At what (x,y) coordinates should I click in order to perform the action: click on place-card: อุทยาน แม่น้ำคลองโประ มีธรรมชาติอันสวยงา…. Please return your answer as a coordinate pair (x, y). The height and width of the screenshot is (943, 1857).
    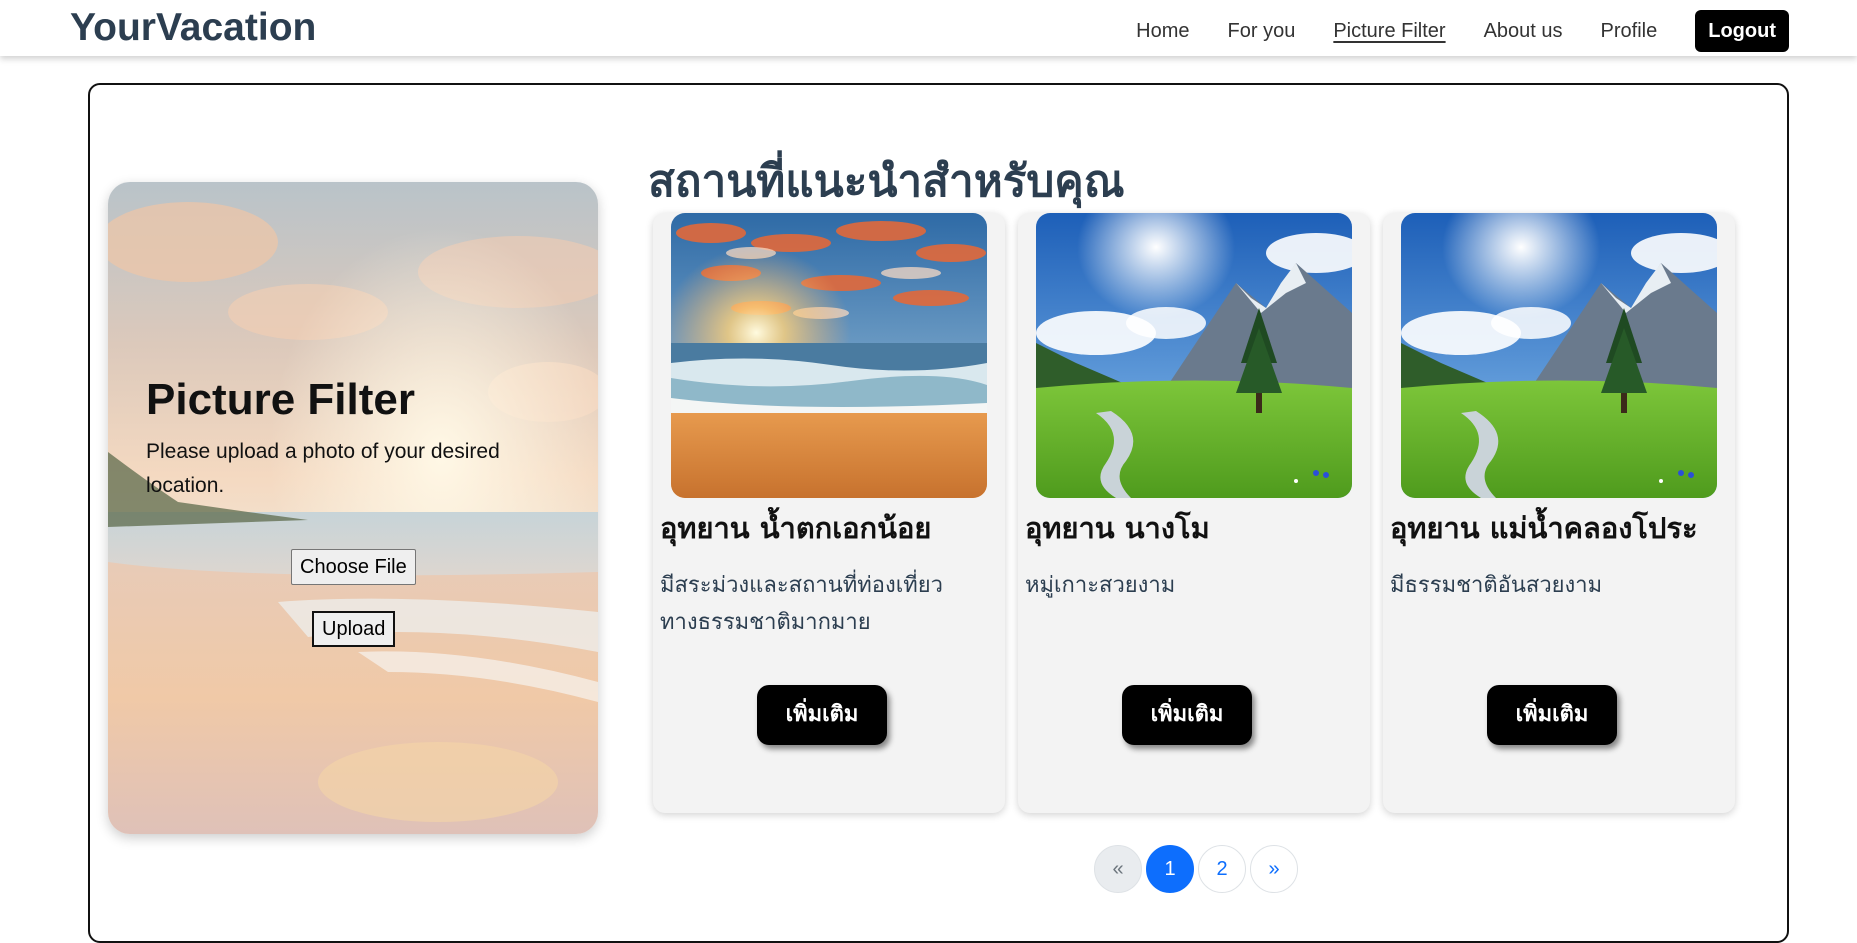
    Looking at the image, I should click on (1559, 513).